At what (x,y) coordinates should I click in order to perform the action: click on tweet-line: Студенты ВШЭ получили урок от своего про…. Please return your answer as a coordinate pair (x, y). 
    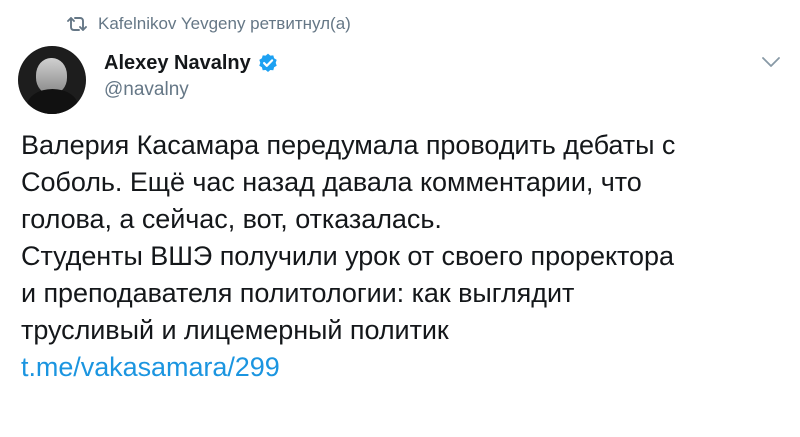
    Looking at the image, I should click on (347, 256).